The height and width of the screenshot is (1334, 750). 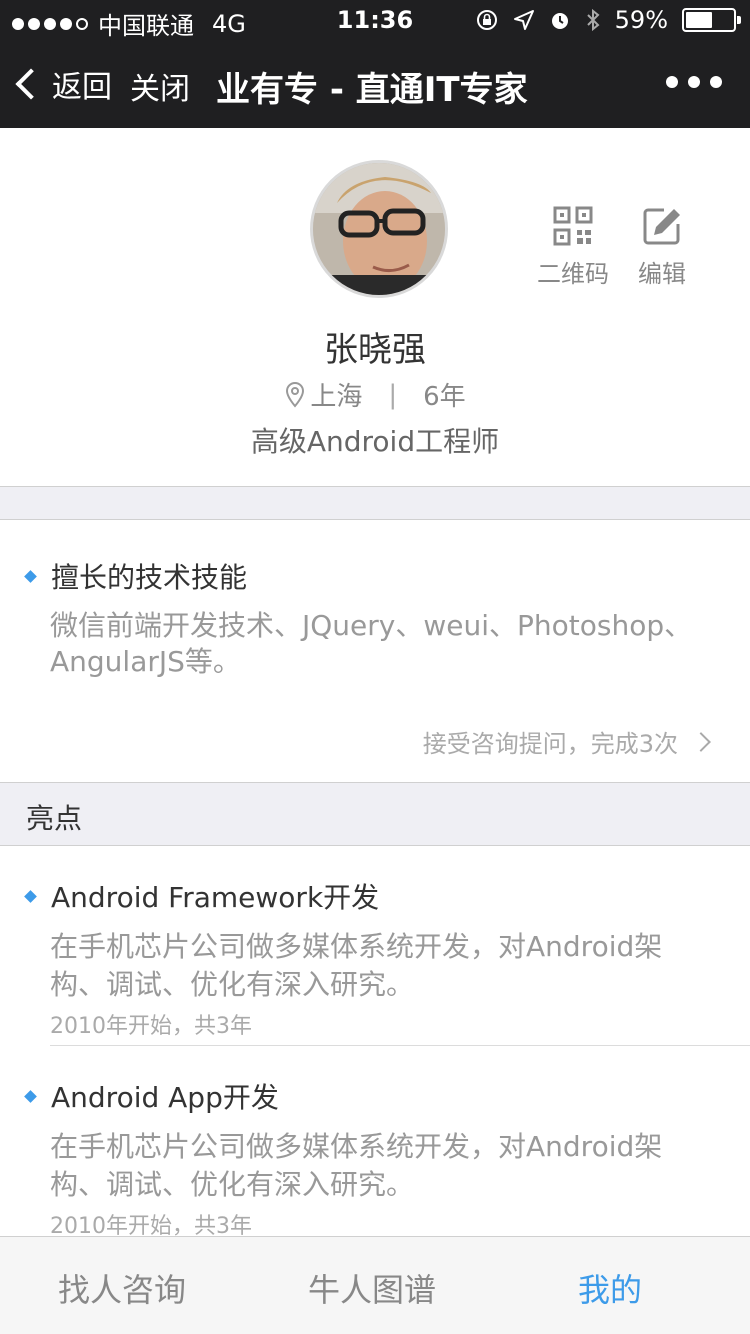 What do you see at coordinates (662, 247) in the screenshot?
I see `edit-button: 编辑` at bounding box center [662, 247].